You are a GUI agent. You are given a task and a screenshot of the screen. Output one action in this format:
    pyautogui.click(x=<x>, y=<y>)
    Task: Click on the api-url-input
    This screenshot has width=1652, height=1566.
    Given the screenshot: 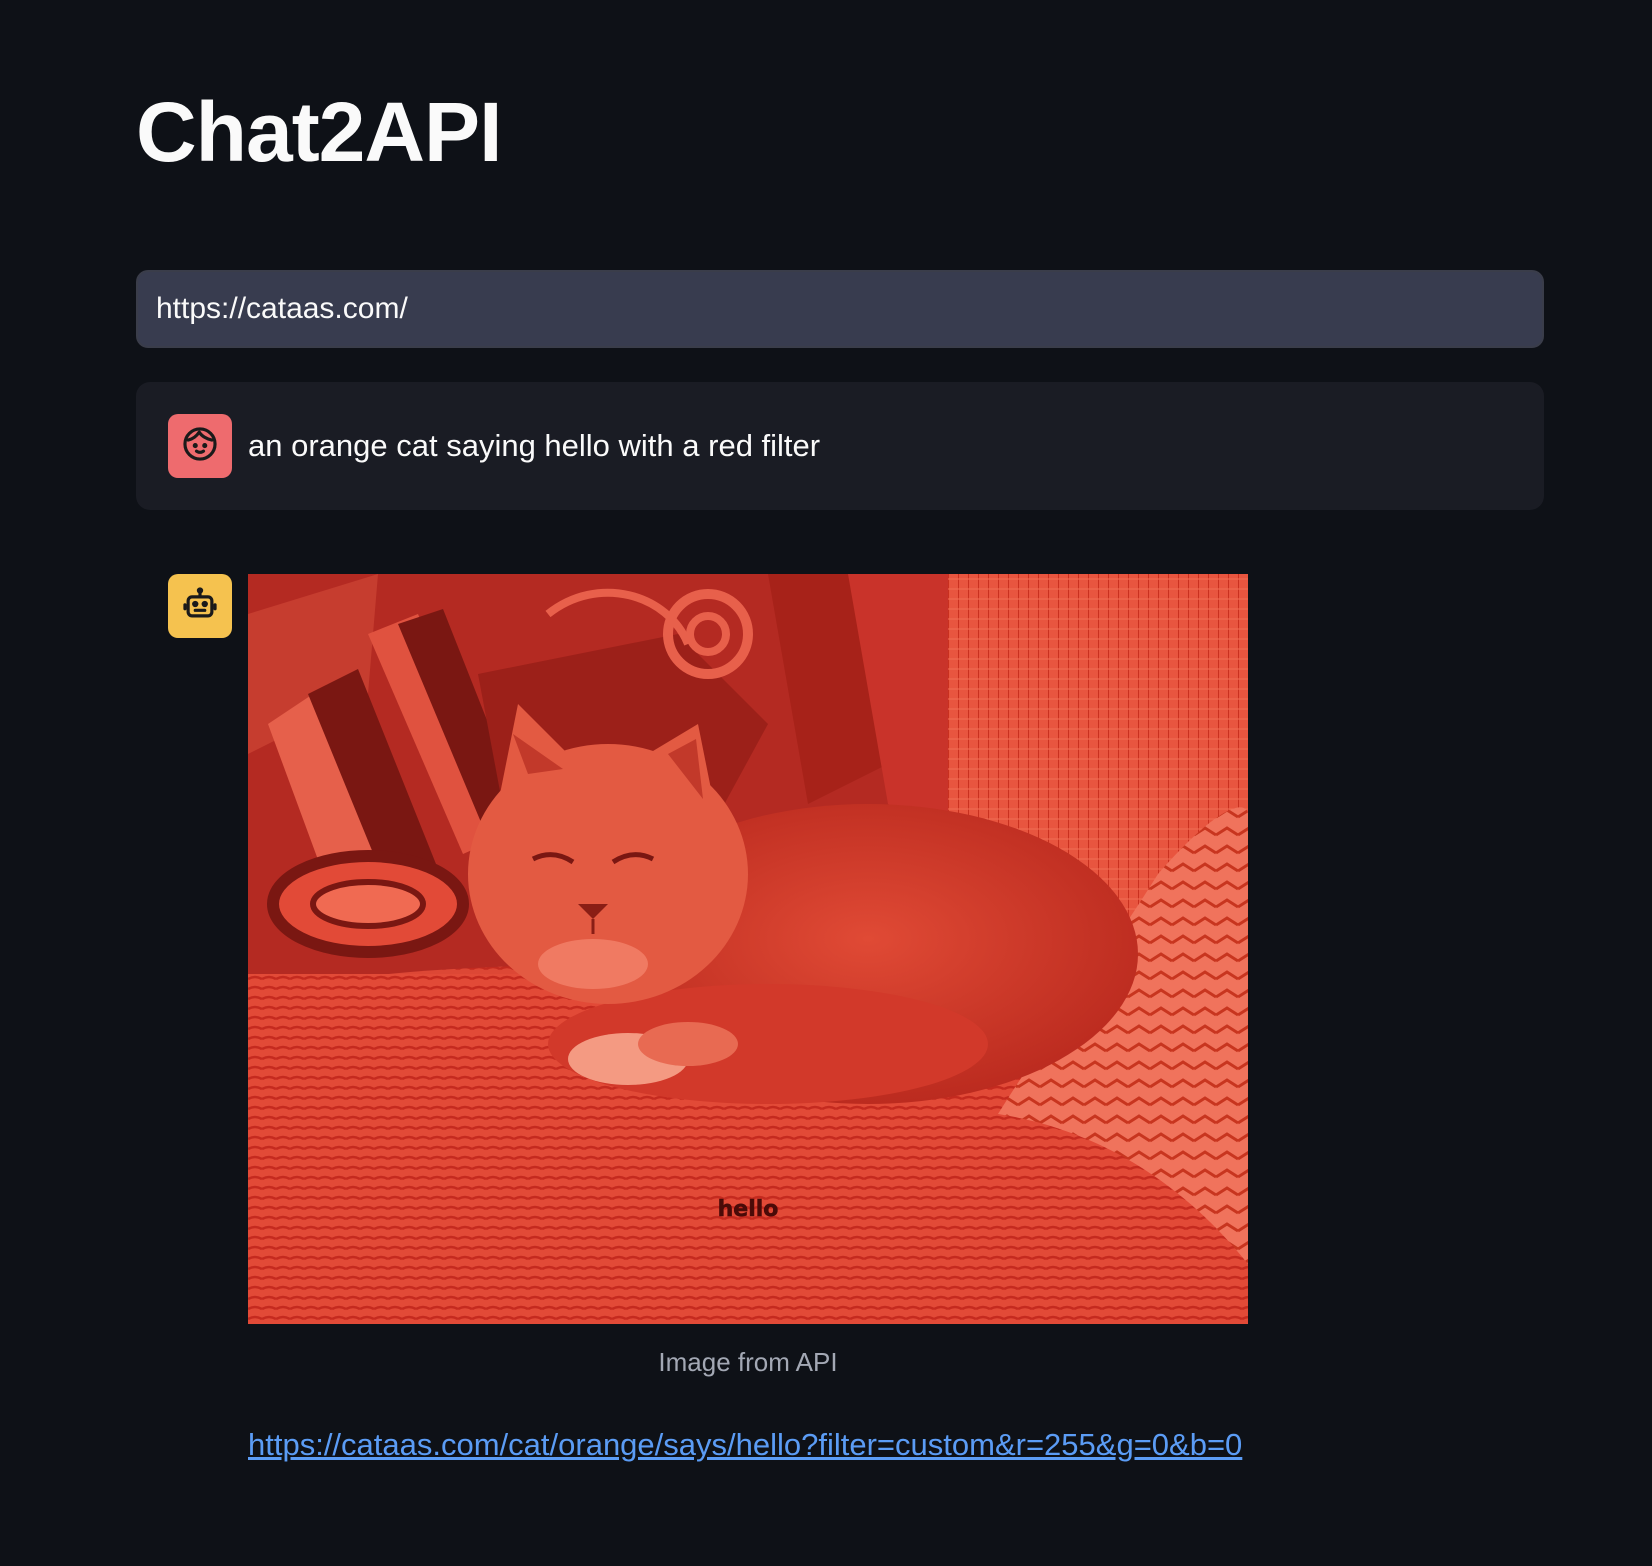 What is the action you would take?
    pyautogui.click(x=840, y=309)
    